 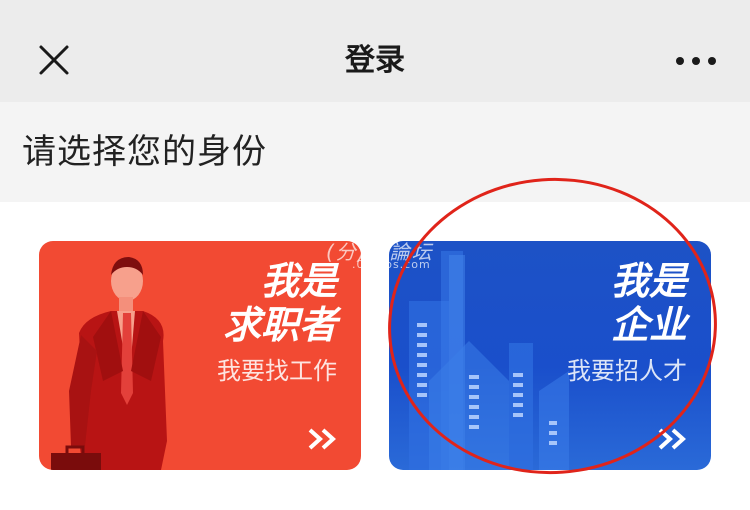 I want to click on close-icon, so click(x=54, y=60).